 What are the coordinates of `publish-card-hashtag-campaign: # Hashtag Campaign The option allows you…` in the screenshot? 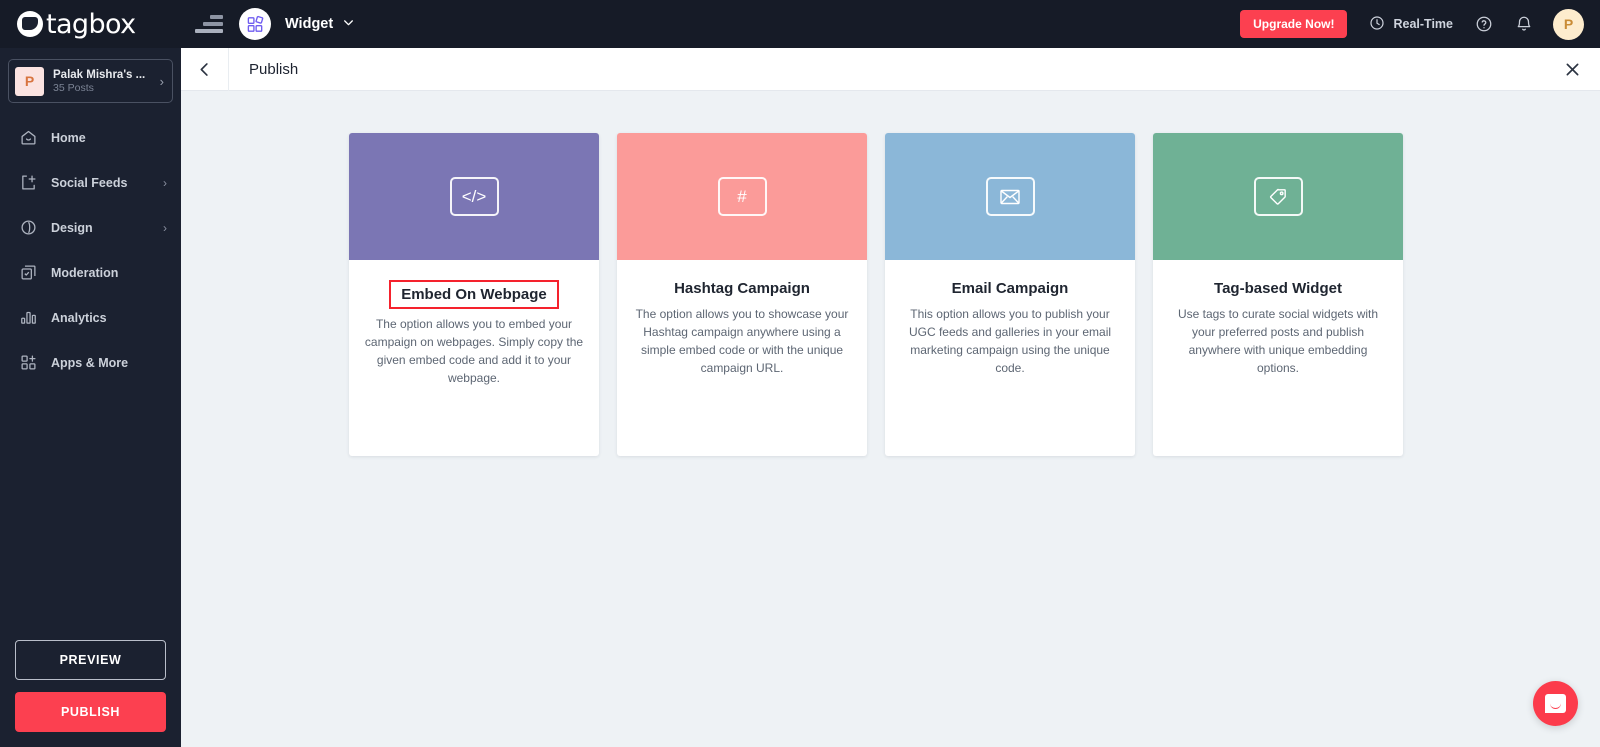 It's located at (742, 294).